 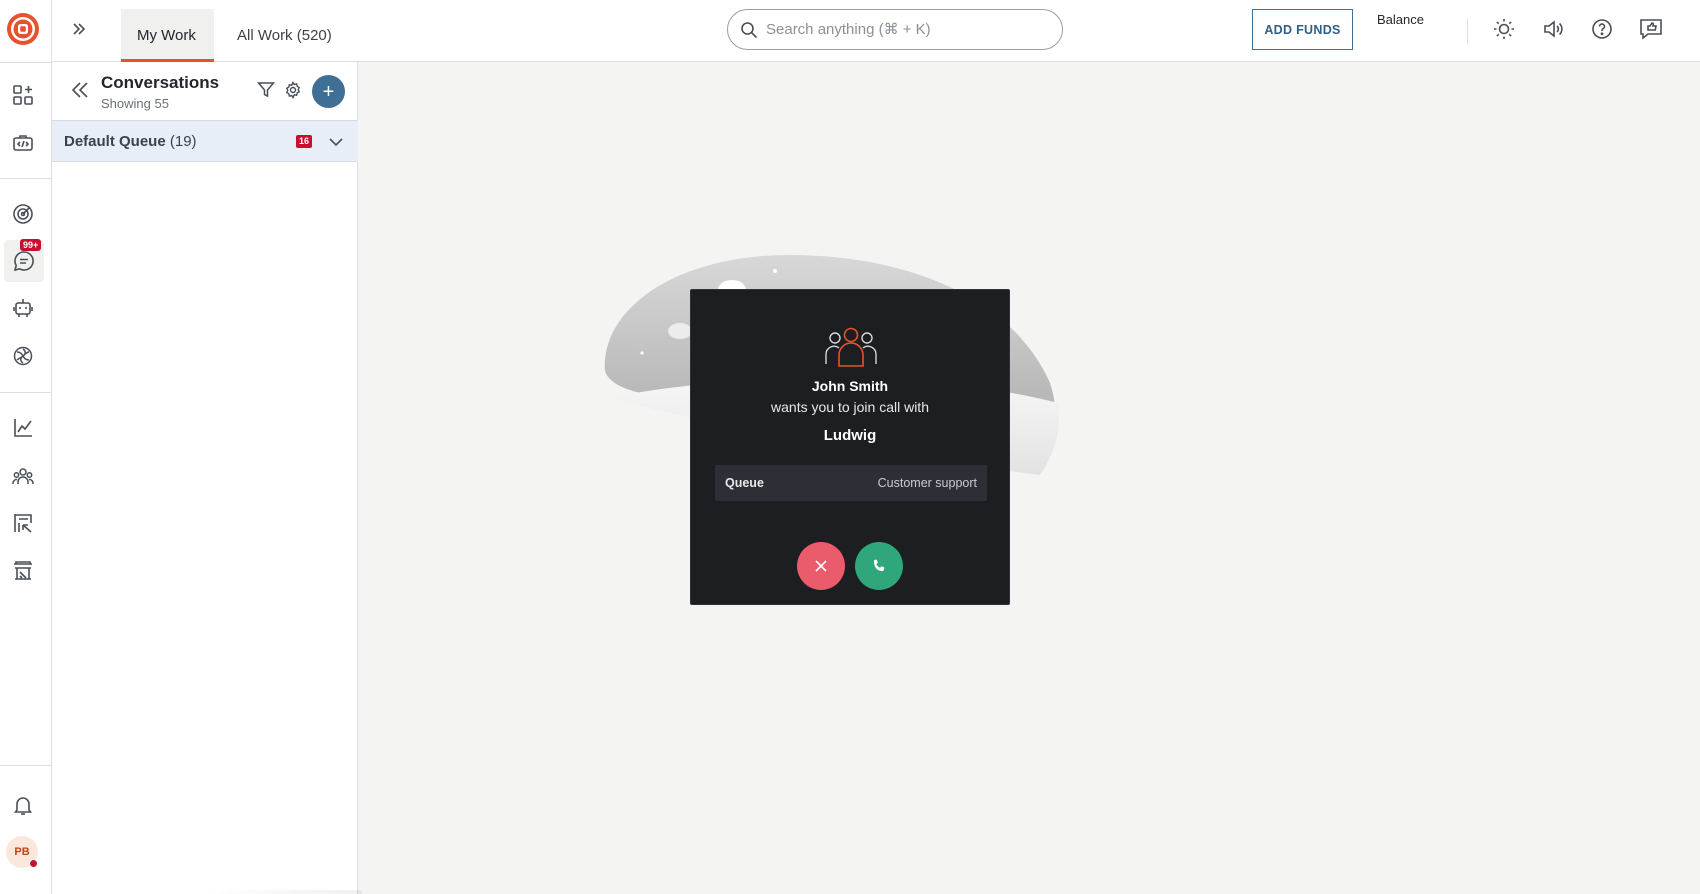 I want to click on help-icon, so click(x=1602, y=29).